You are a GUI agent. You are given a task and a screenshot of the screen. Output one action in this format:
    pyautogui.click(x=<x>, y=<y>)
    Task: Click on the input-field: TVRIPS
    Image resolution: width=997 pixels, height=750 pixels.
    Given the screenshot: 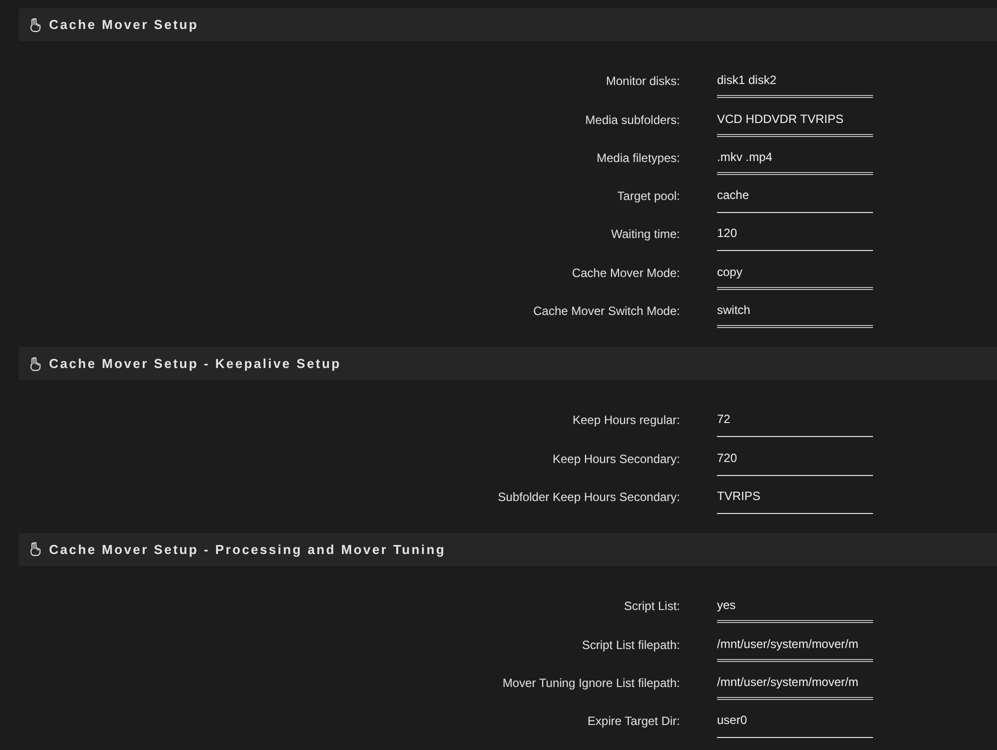 What is the action you would take?
    pyautogui.click(x=795, y=501)
    